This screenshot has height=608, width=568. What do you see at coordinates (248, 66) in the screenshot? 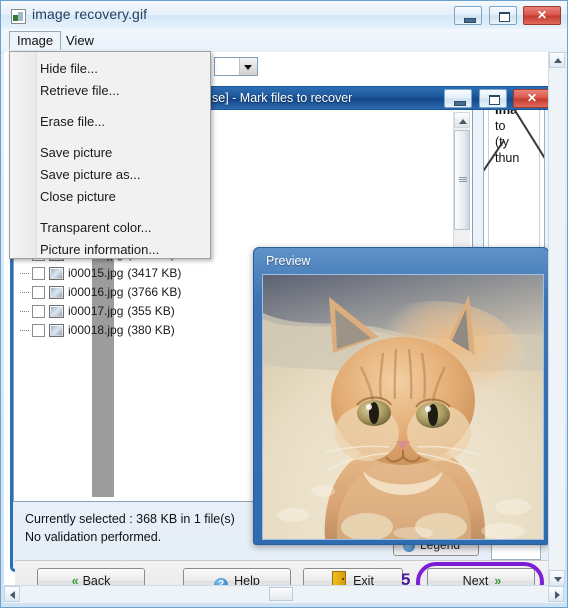
I see `chevron-down-icon` at bounding box center [248, 66].